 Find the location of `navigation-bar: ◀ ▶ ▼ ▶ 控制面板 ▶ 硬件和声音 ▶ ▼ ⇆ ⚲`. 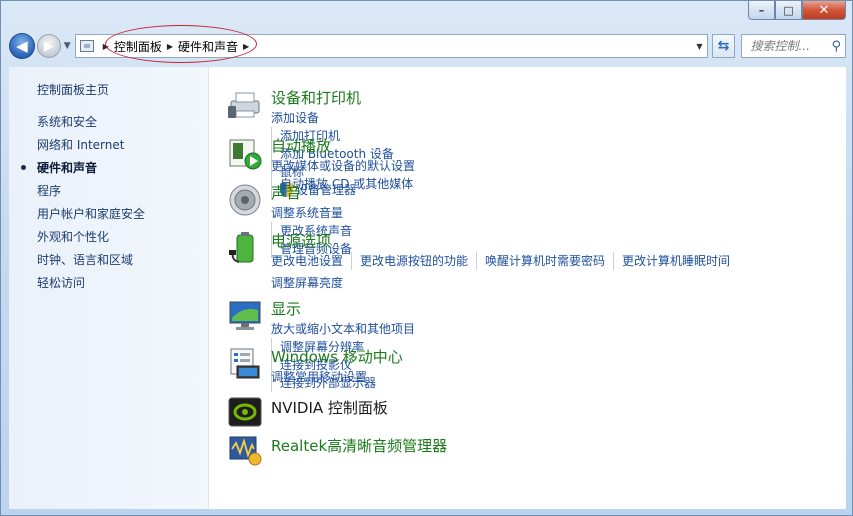

navigation-bar: ◀ ▶ ▼ ▶ 控制面板 ▶ 硬件和声音 ▶ ▼ ⇆ ⚲ is located at coordinates (427, 46).